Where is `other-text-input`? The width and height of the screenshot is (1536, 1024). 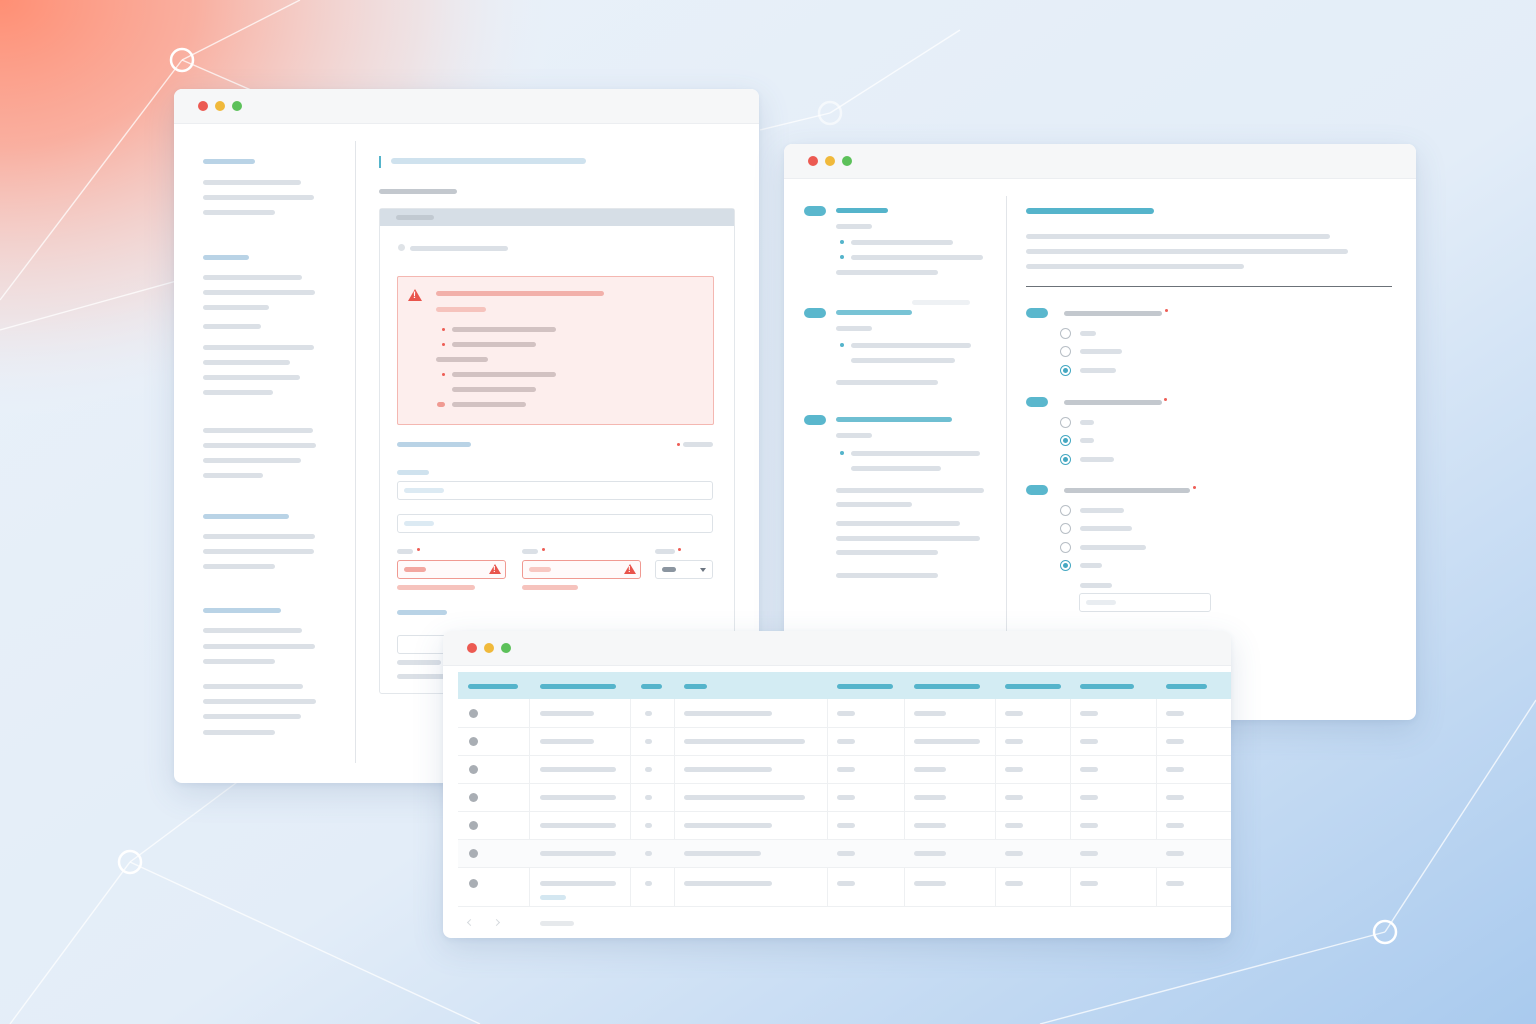
other-text-input is located at coordinates (1145, 602).